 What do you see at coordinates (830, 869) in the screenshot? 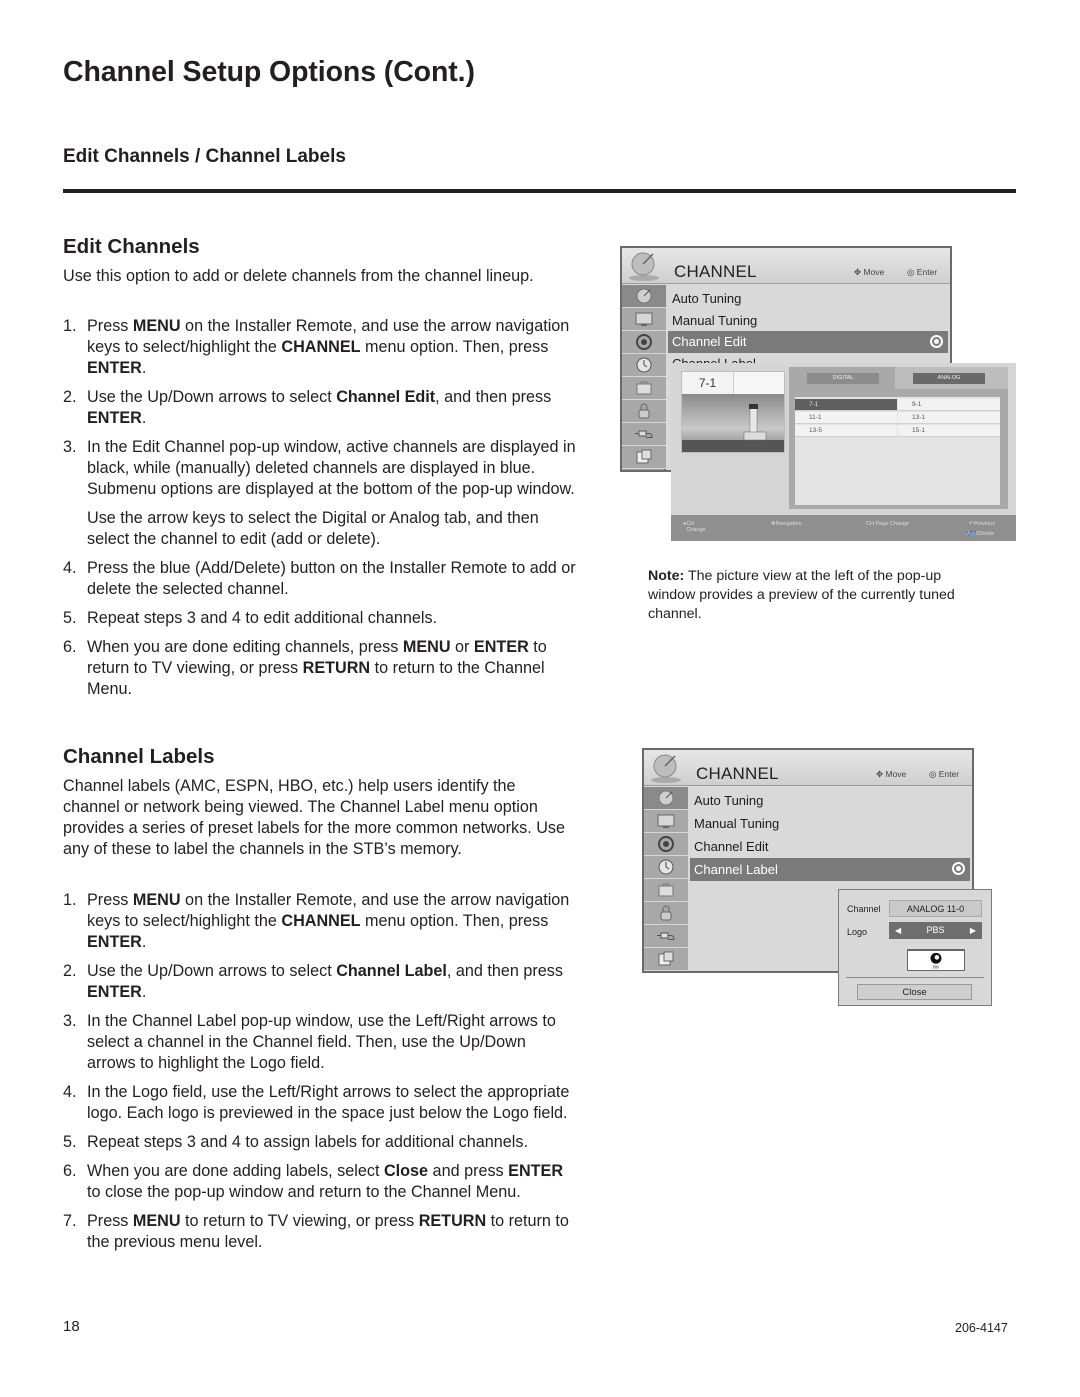
I see `menu-item-channel-label: Channel Label` at bounding box center [830, 869].